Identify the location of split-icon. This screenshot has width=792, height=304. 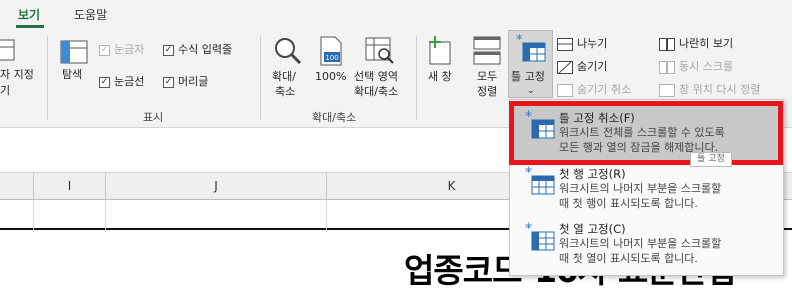
(565, 44).